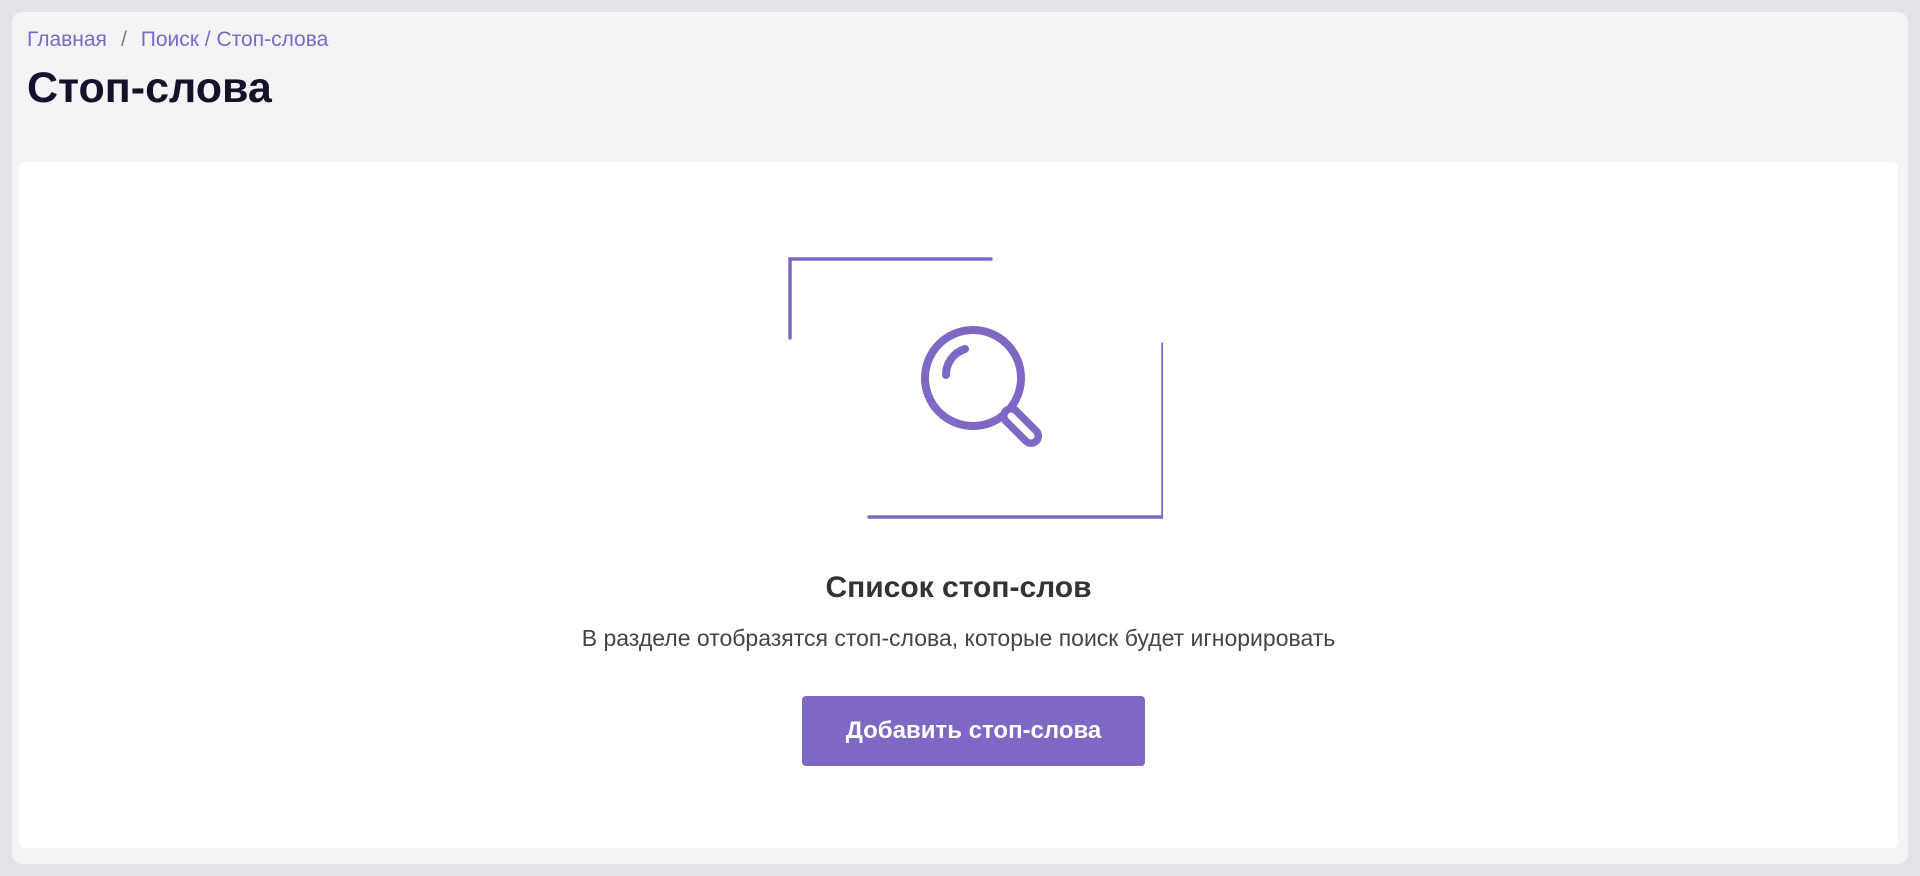 The width and height of the screenshot is (1920, 876). Describe the element at coordinates (235, 39) in the screenshot. I see `breadcrumb-current-link: Поиск / Стоп-слова` at that location.